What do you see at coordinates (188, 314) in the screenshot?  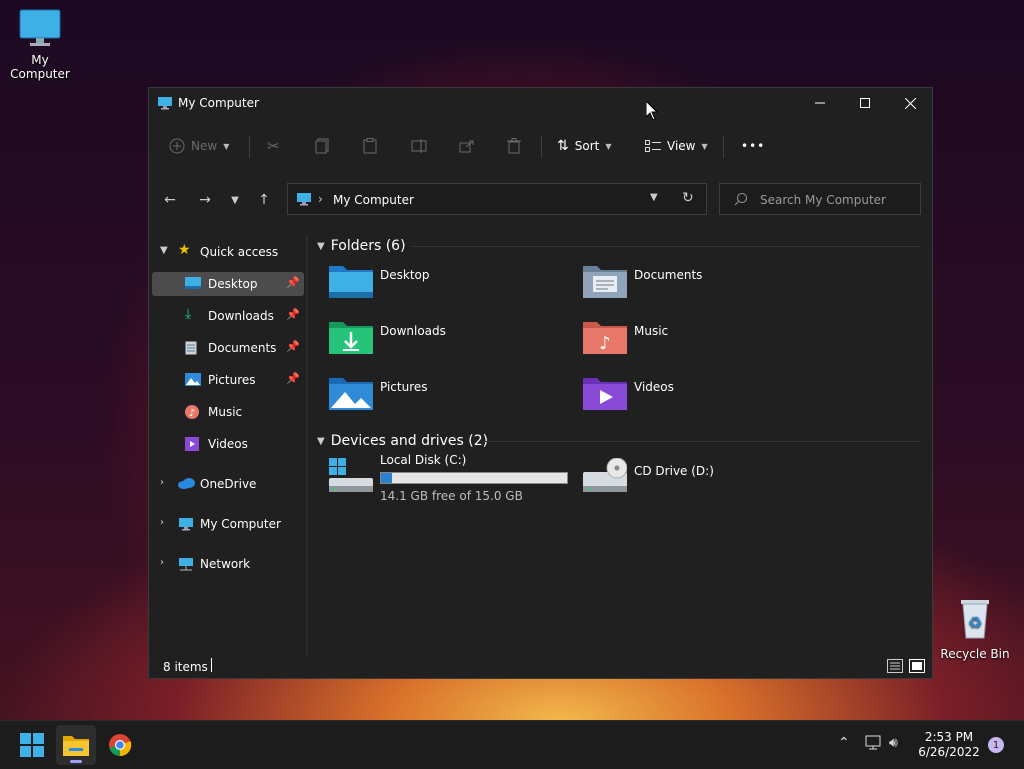 I see `download-icon: ⤓` at bounding box center [188, 314].